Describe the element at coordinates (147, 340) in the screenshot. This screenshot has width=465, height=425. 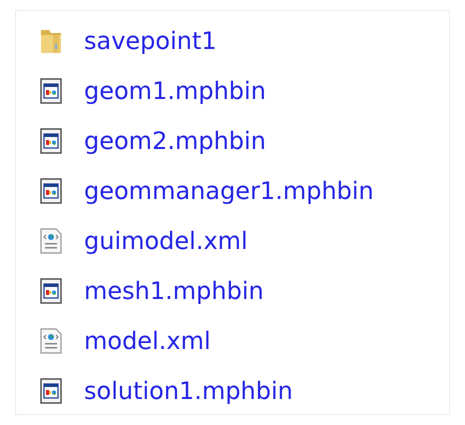
I see `file-name: model.xml` at that location.